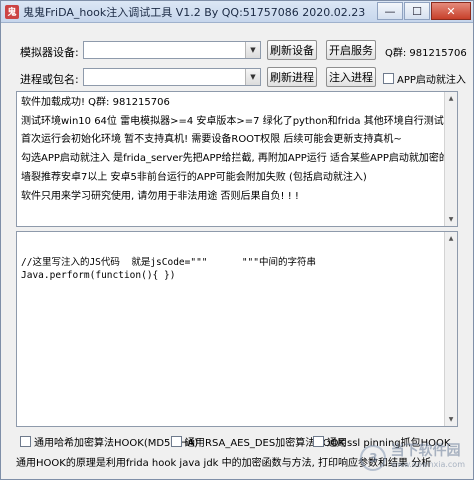 The image size is (474, 480). What do you see at coordinates (450, 329) in the screenshot?
I see `code-scrollbar: ▲ ▼` at bounding box center [450, 329].